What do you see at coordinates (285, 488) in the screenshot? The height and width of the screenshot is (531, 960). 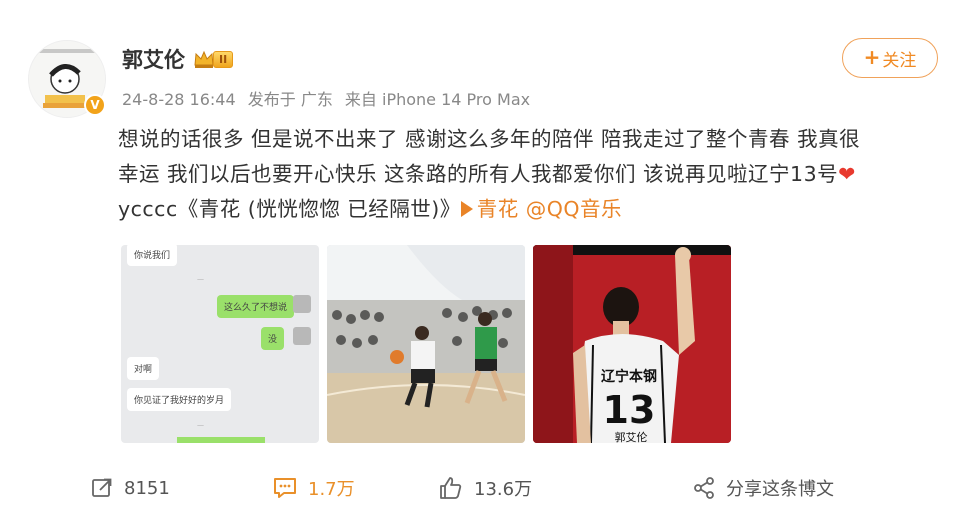 I see `comment-icon` at bounding box center [285, 488].